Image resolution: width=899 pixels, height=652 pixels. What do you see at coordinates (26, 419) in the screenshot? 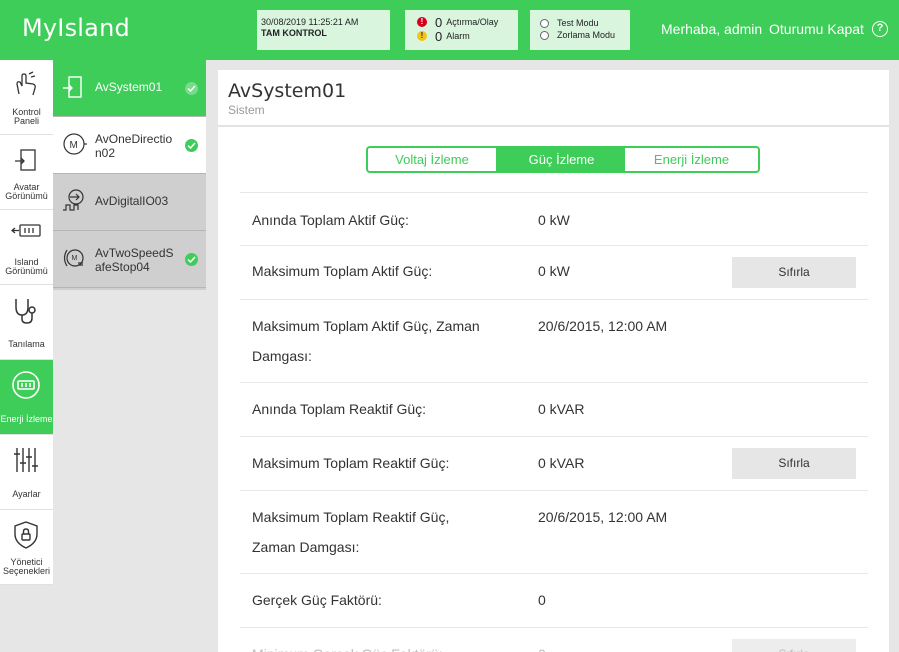
I see `nav-label-energy: Enerji İzleme` at bounding box center [26, 419].